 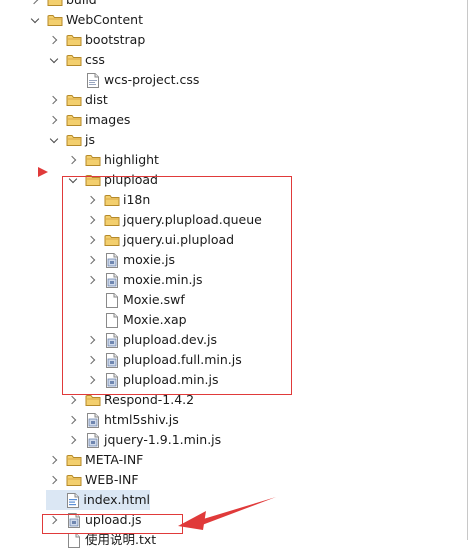 I want to click on tree-item-moxie-swf: Moxie.swf, so click(x=134, y=300).